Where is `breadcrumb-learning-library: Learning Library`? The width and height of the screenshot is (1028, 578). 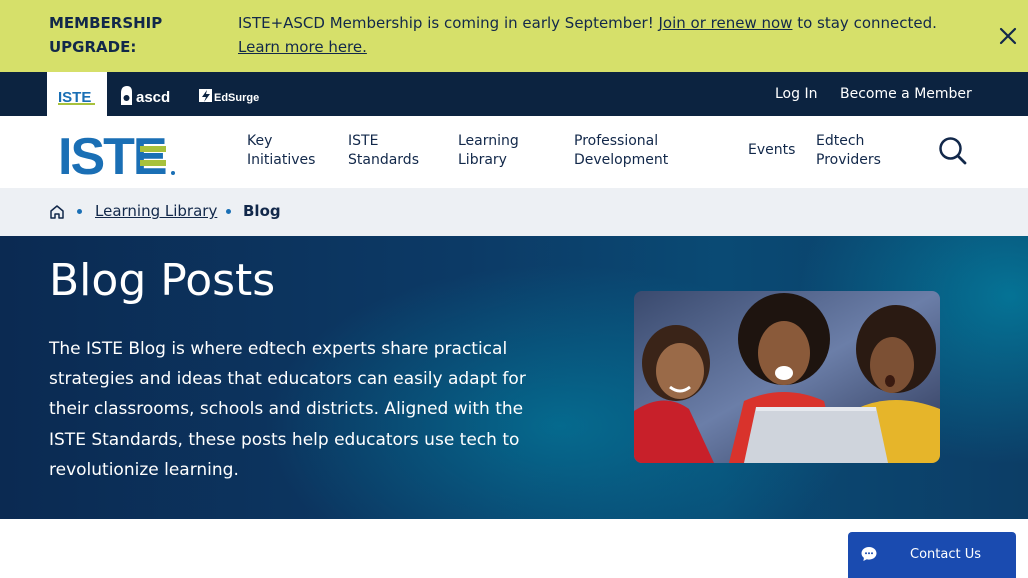 breadcrumb-learning-library: Learning Library is located at coordinates (156, 211).